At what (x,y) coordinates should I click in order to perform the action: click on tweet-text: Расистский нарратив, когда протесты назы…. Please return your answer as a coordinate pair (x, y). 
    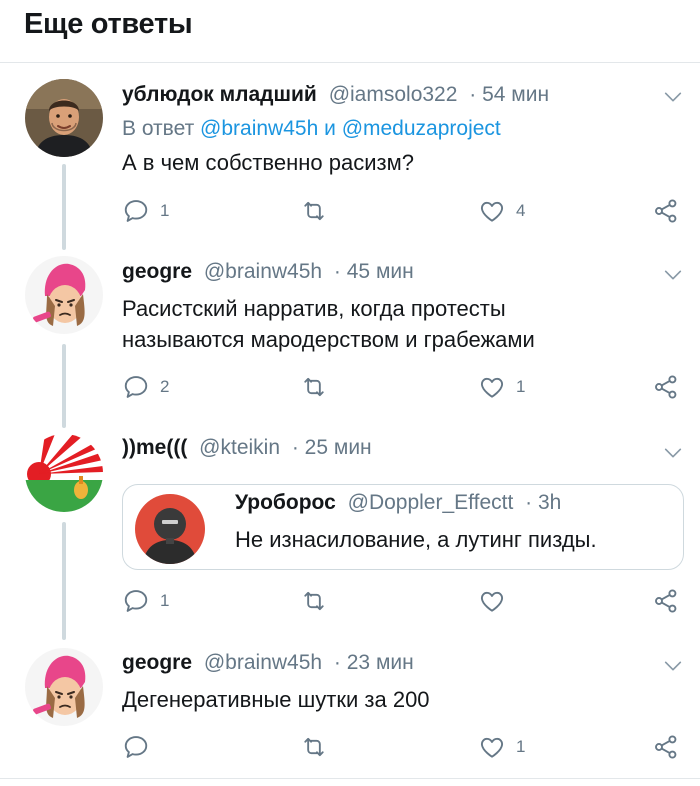
    Looking at the image, I should click on (397, 324).